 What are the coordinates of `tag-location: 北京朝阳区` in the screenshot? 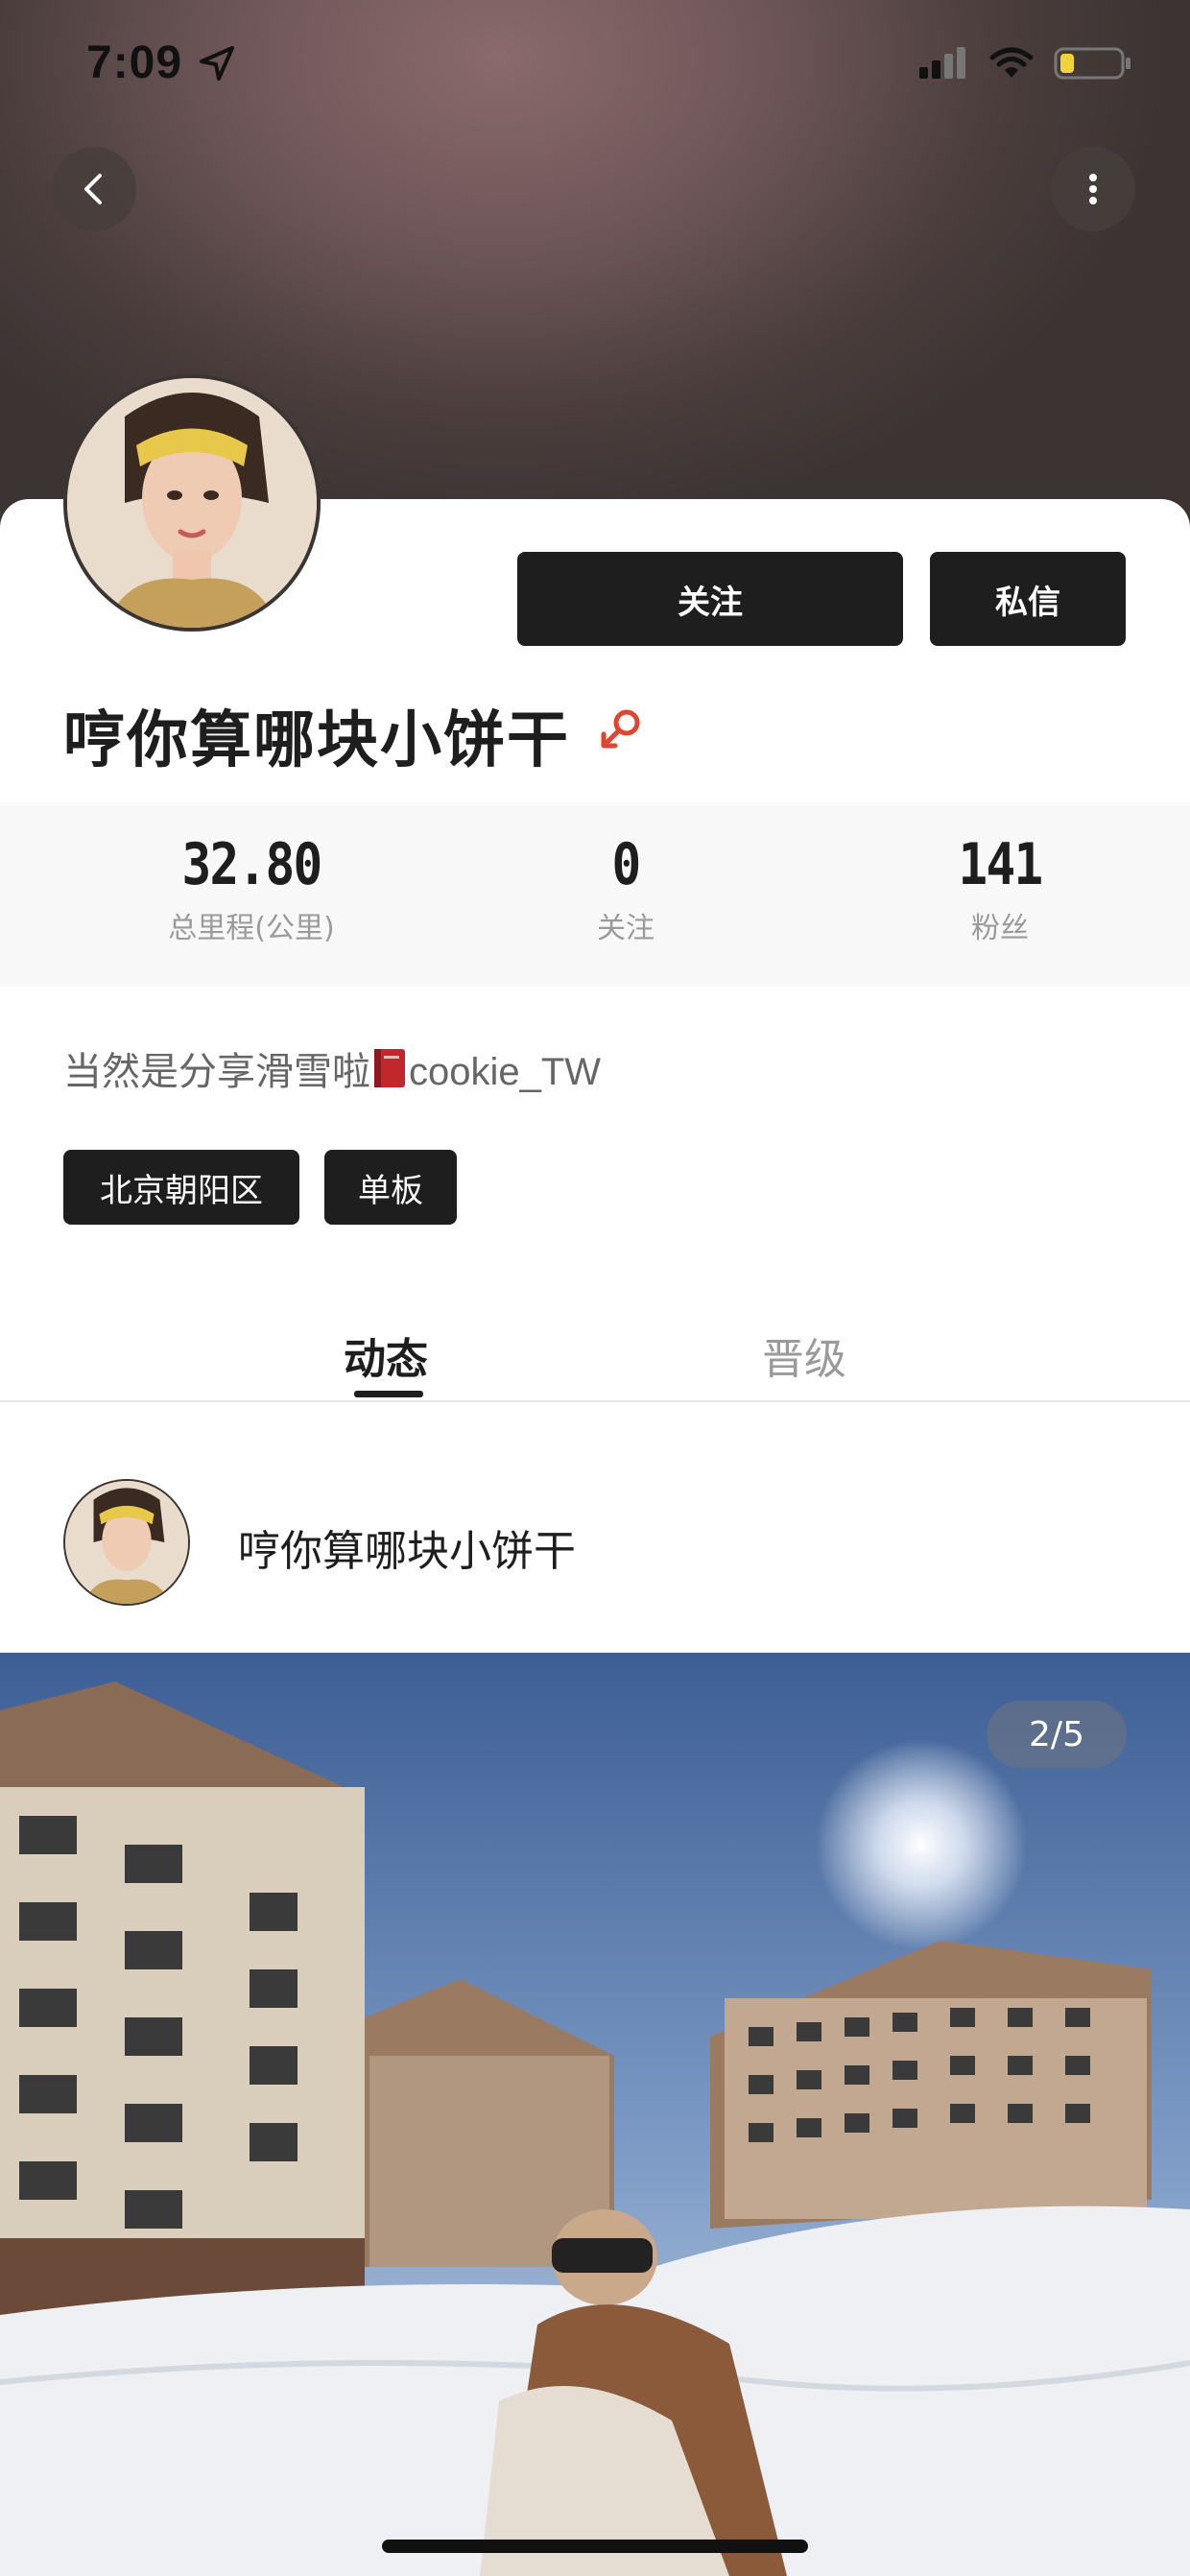 It's located at (181, 1187).